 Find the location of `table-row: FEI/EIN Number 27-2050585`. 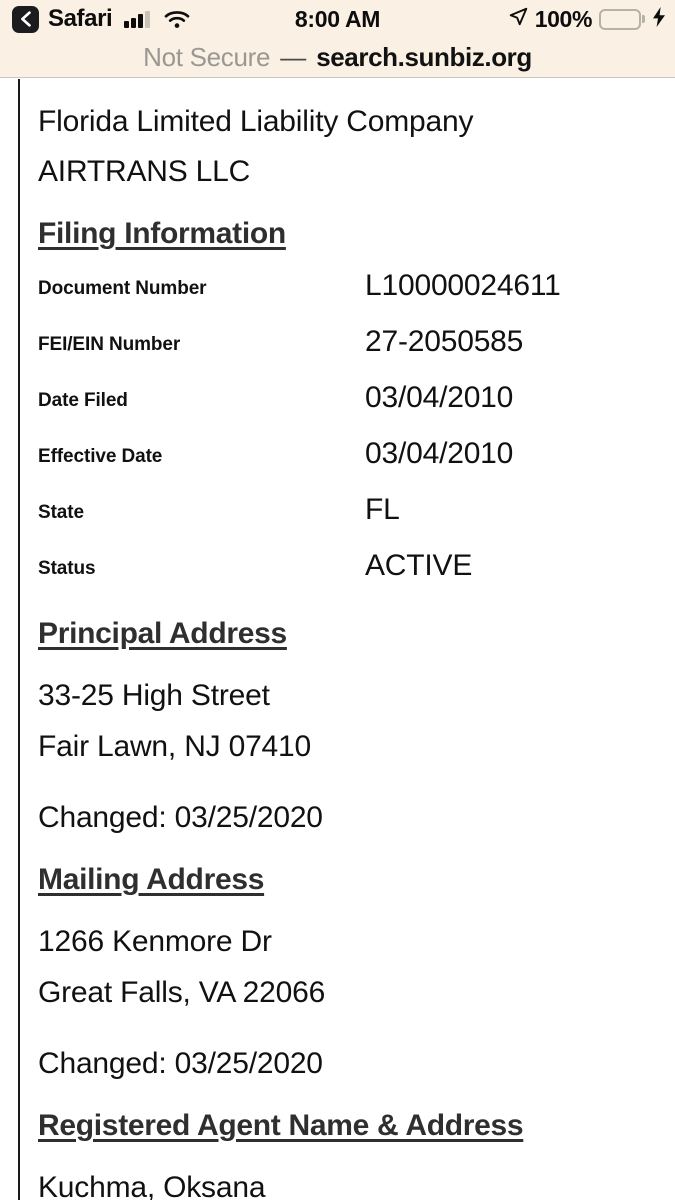

table-row: FEI/EIN Number 27-2050585 is located at coordinates (356, 354).